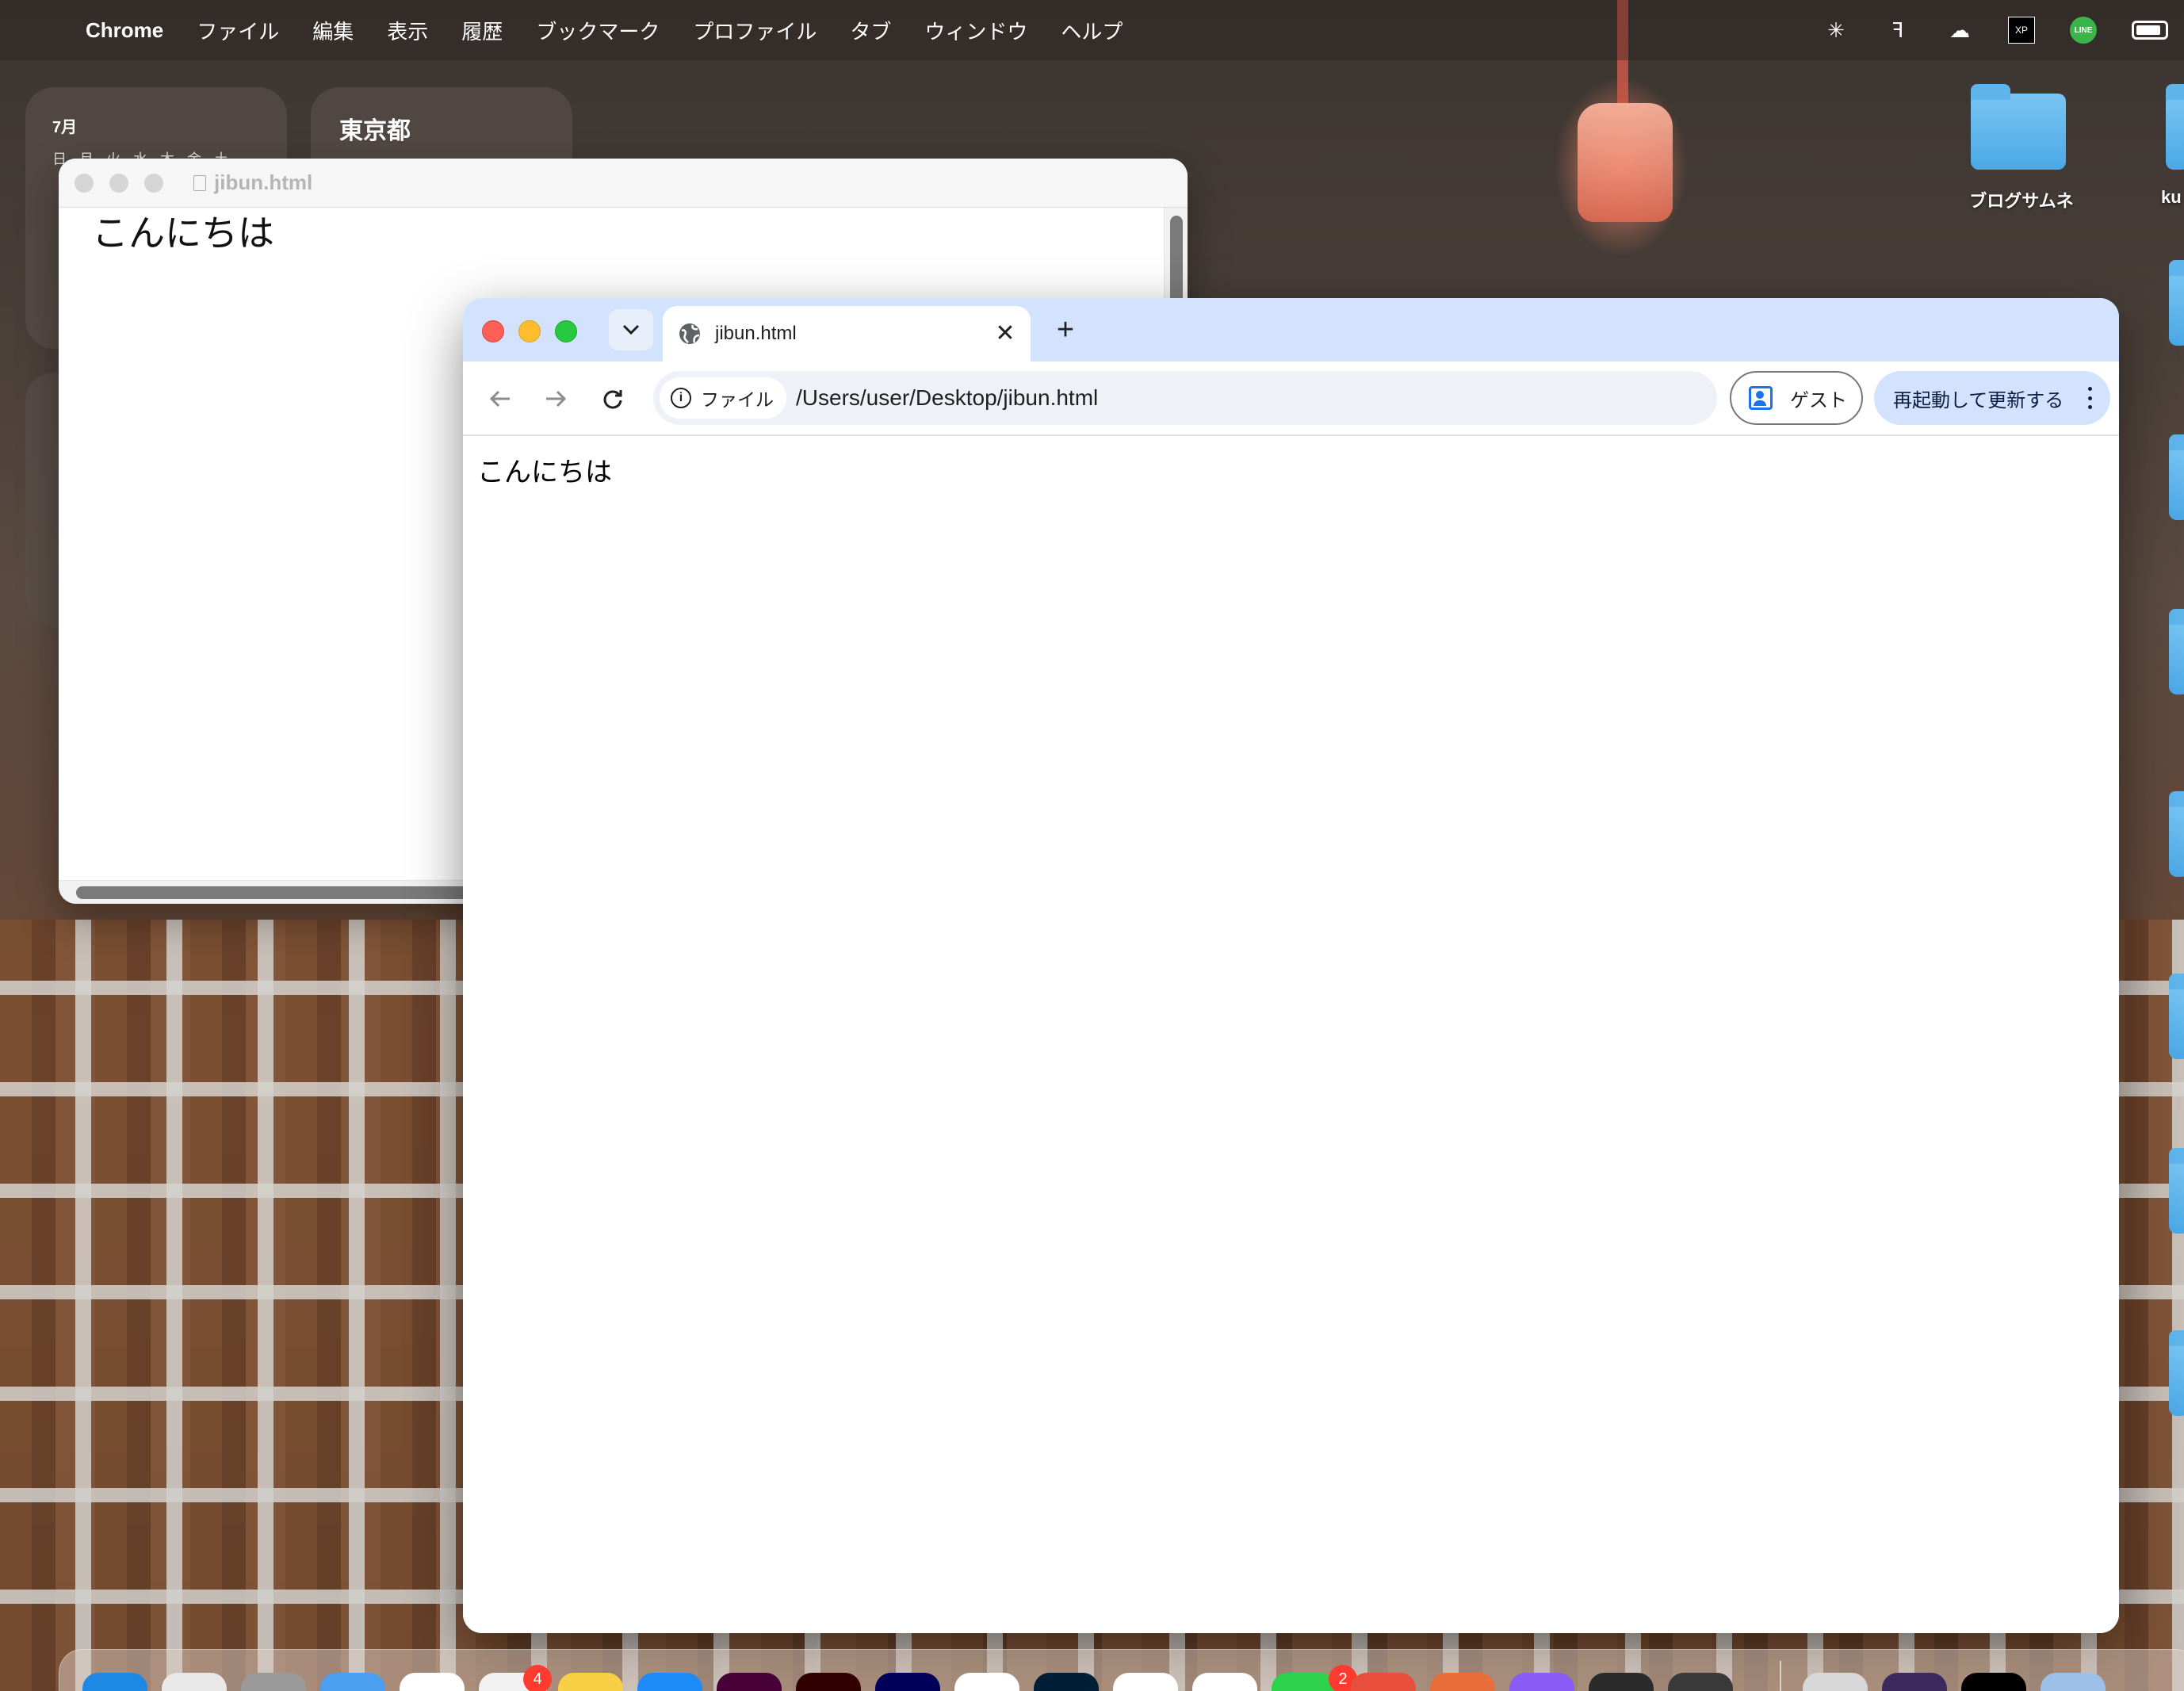 The width and height of the screenshot is (2184, 1691). Describe the element at coordinates (407, 30) in the screenshot. I see `menu-view: 表示` at that location.